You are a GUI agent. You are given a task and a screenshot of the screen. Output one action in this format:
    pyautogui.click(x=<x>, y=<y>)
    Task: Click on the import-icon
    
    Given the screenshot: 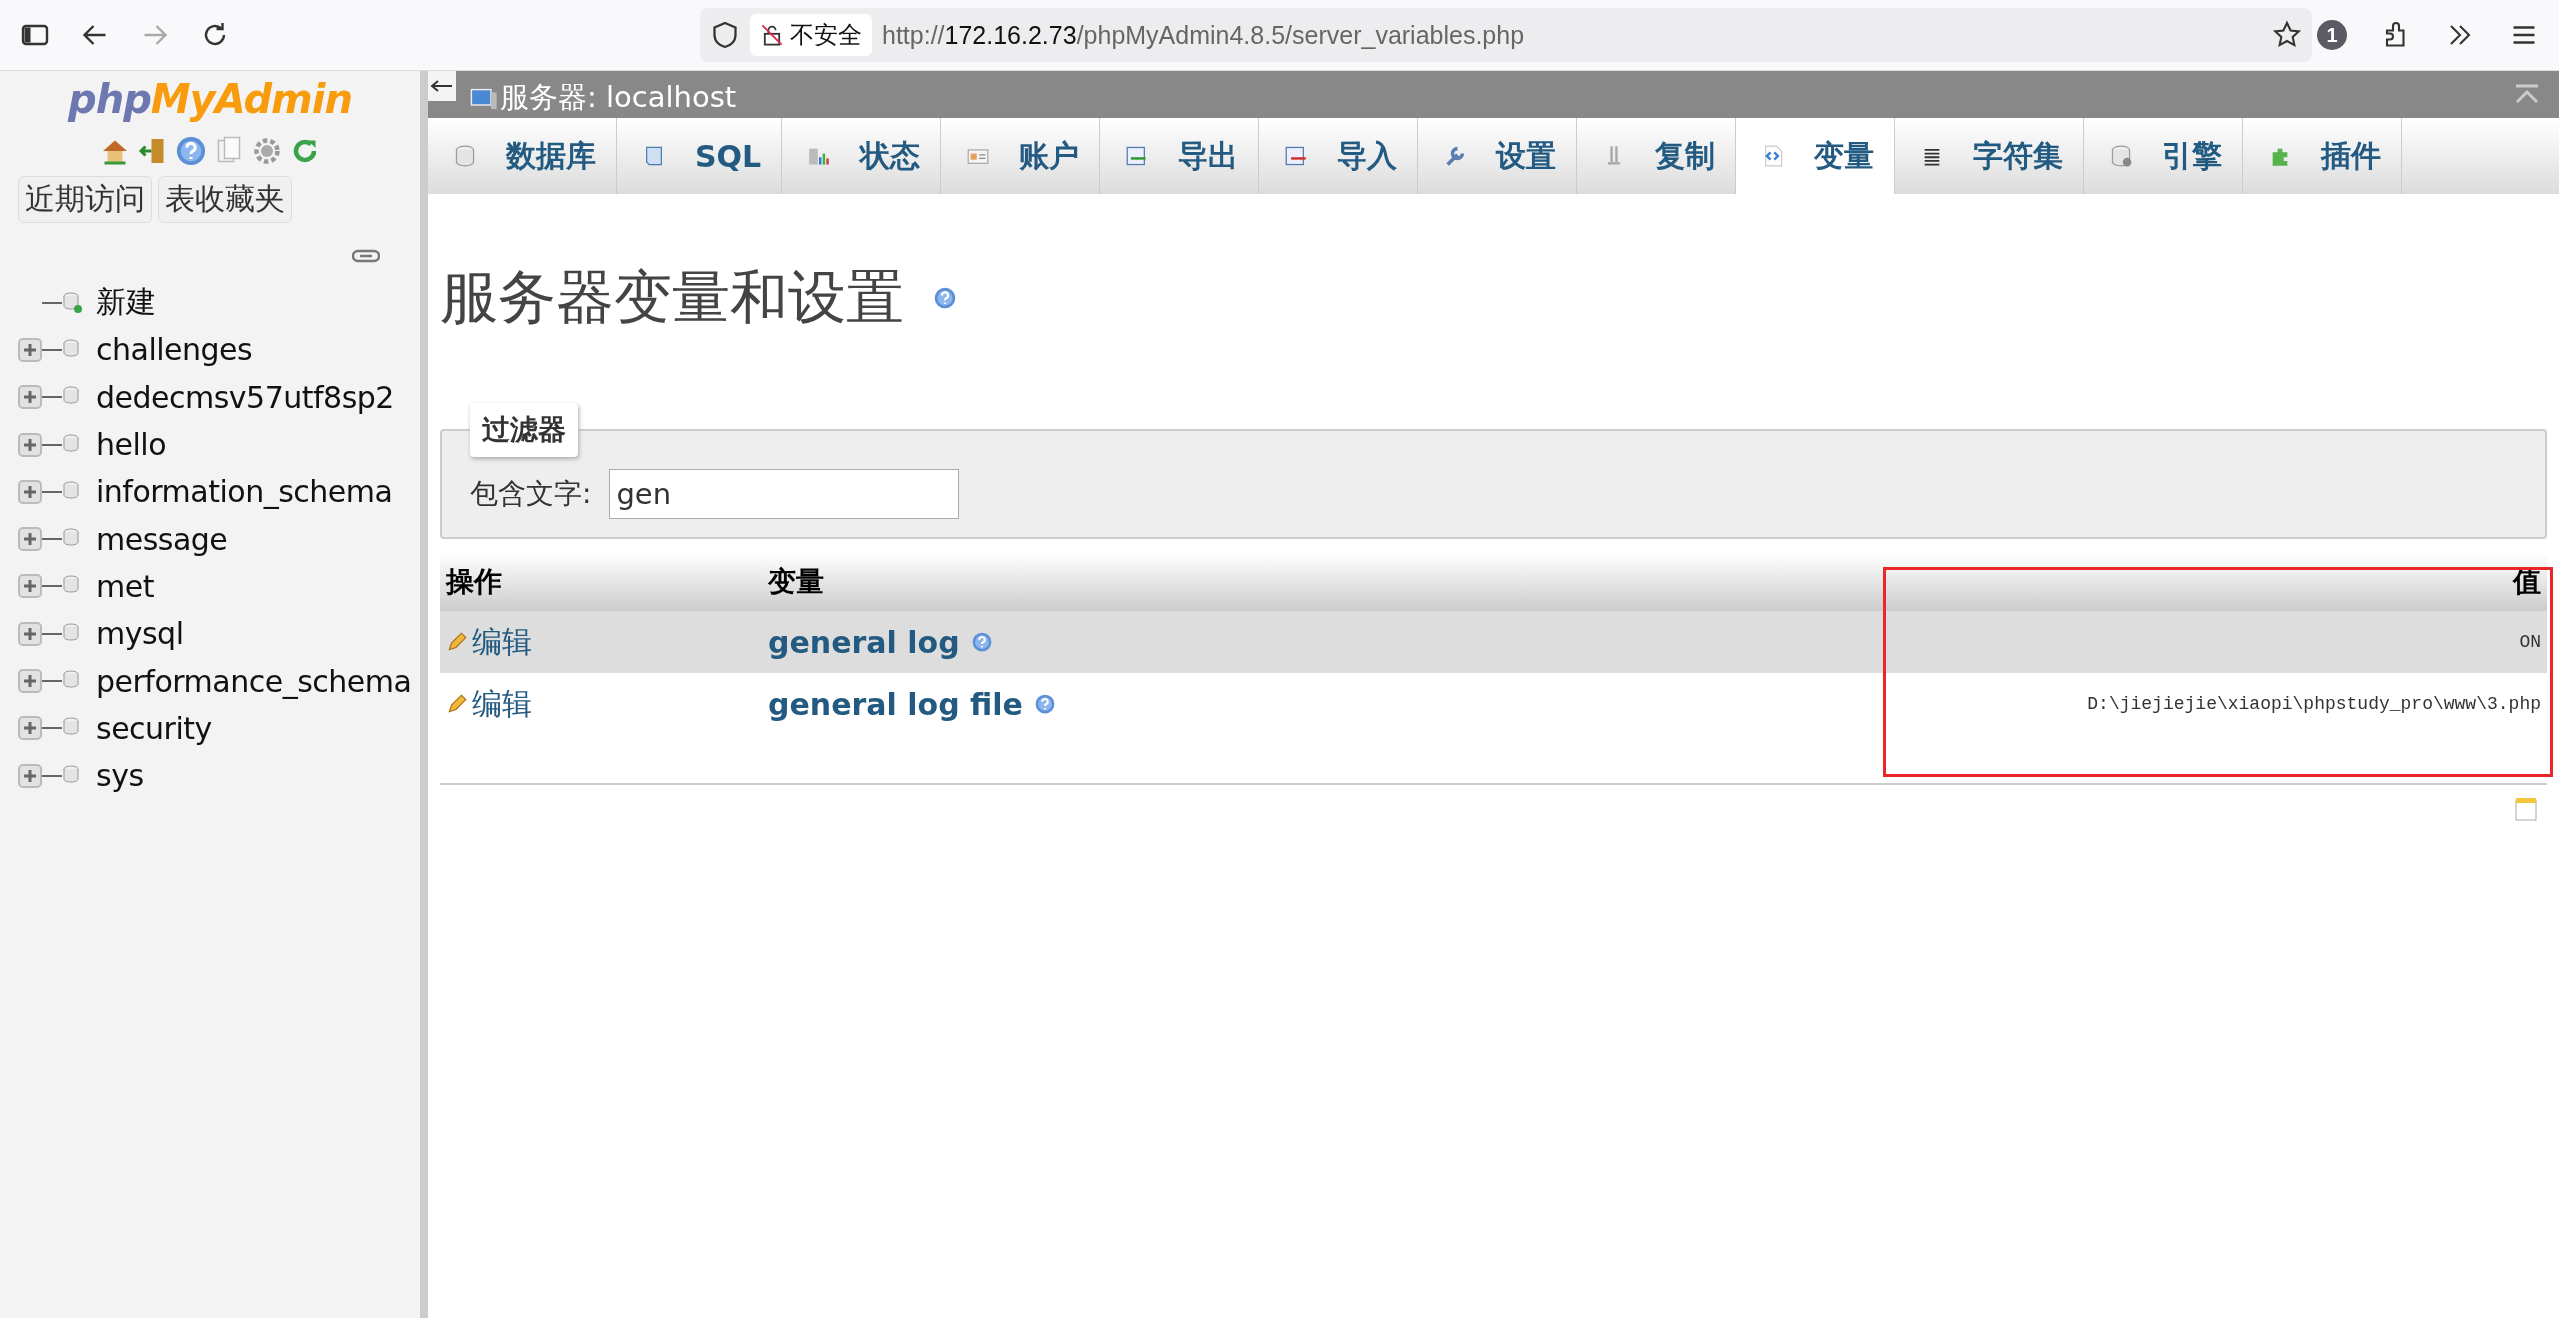 What is the action you would take?
    pyautogui.click(x=1295, y=156)
    